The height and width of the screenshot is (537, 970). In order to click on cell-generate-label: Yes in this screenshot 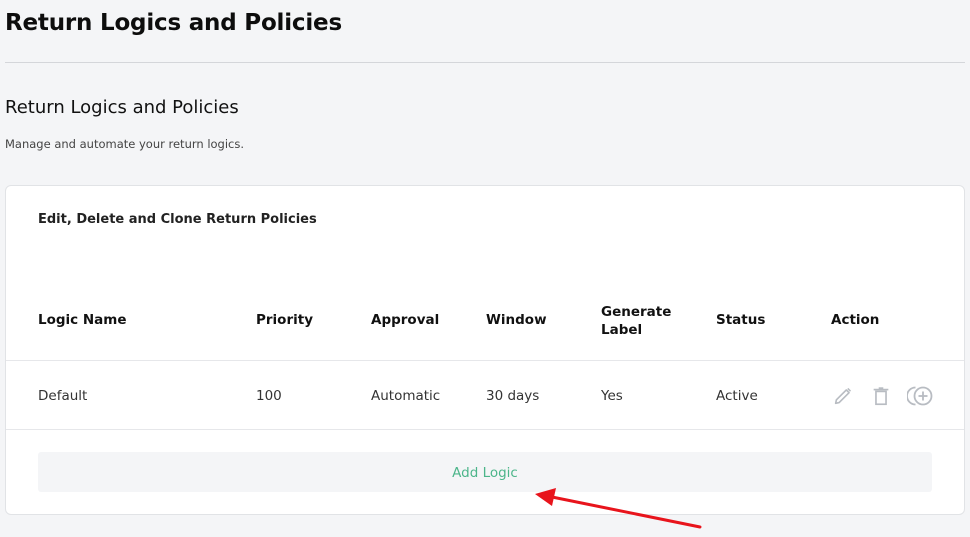, I will do `click(612, 396)`.